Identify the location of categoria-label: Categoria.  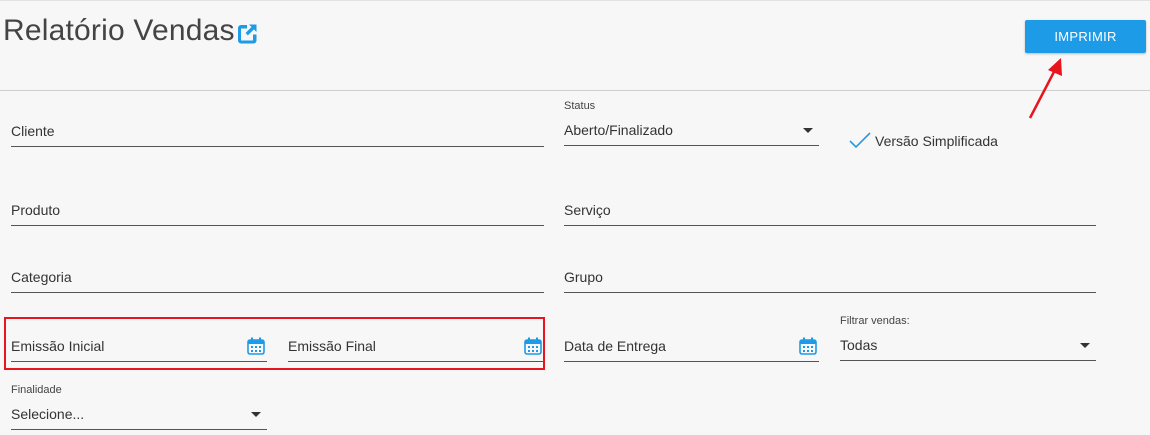
(41, 277).